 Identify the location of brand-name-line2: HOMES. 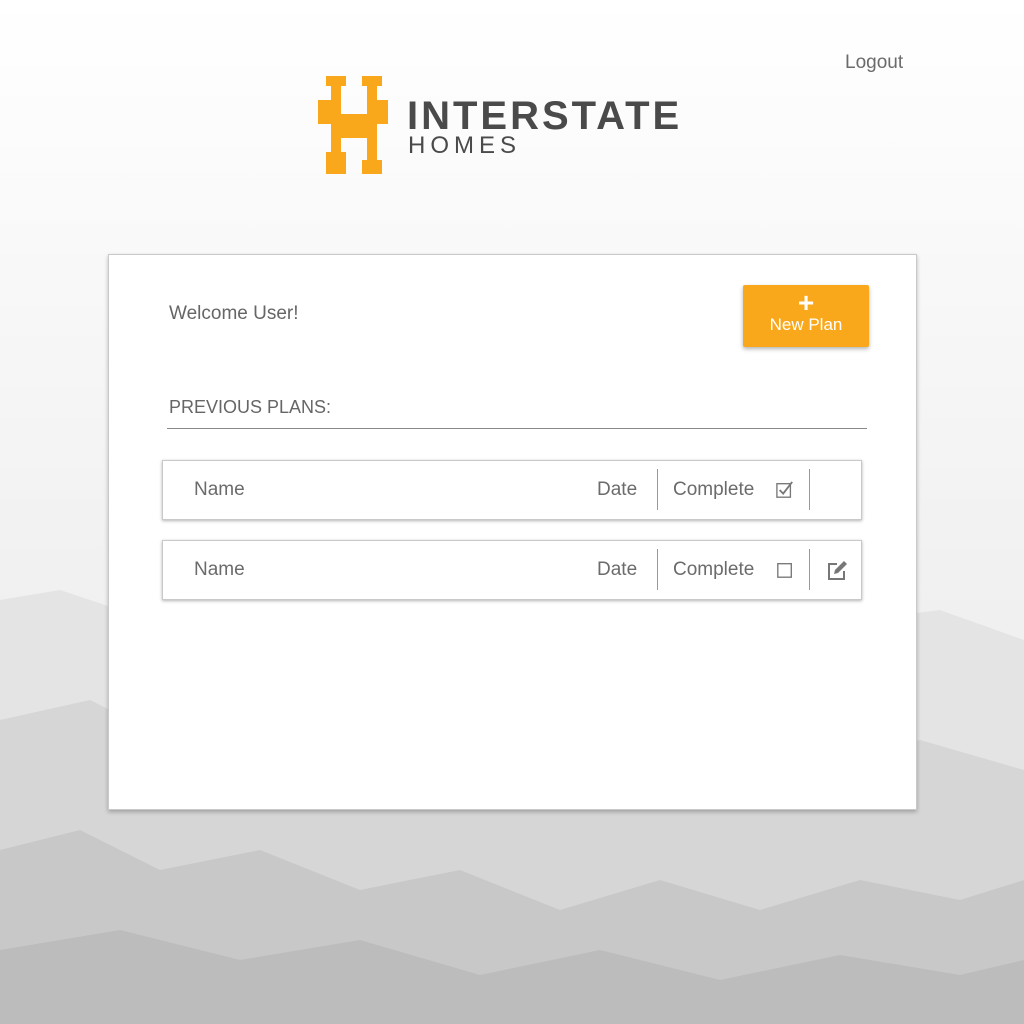
(465, 145).